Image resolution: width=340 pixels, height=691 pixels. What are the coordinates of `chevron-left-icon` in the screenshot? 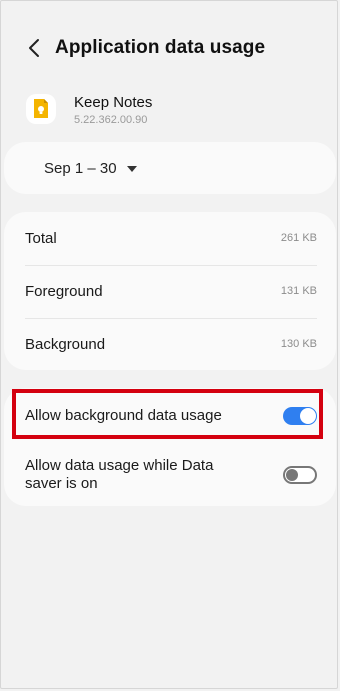 It's located at (34, 48).